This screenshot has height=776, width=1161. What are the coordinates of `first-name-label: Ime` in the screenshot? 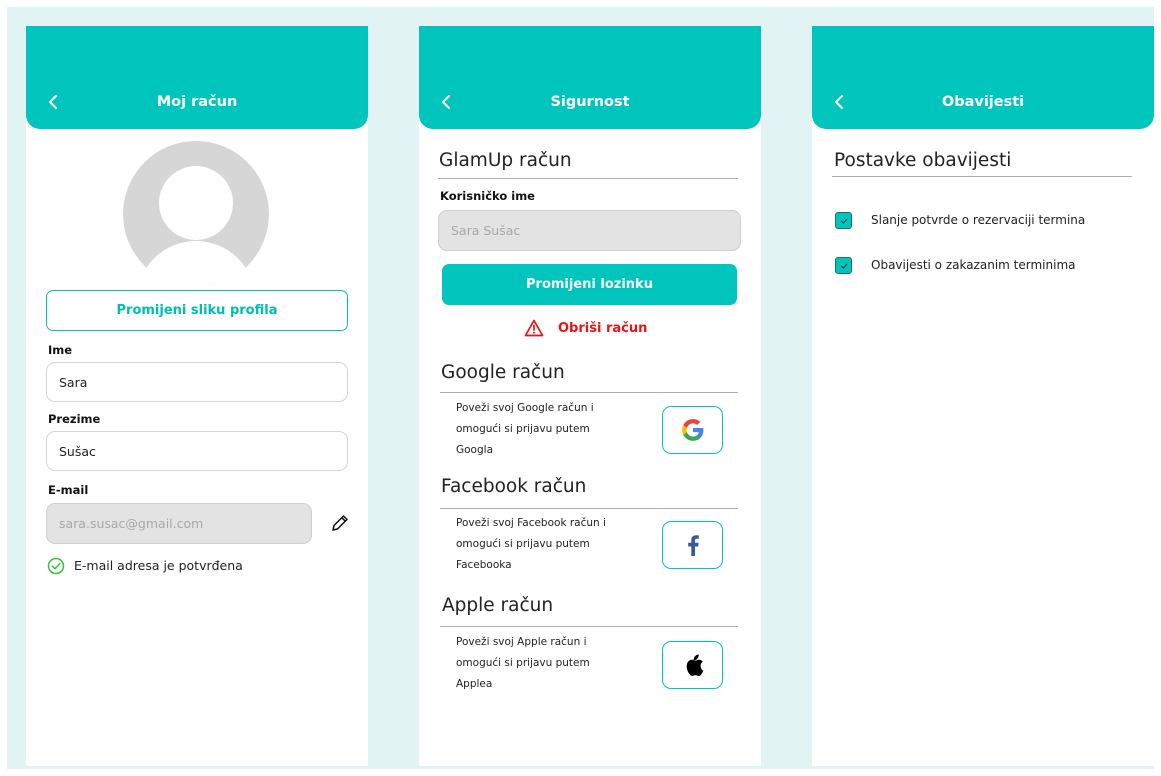 It's located at (60, 350).